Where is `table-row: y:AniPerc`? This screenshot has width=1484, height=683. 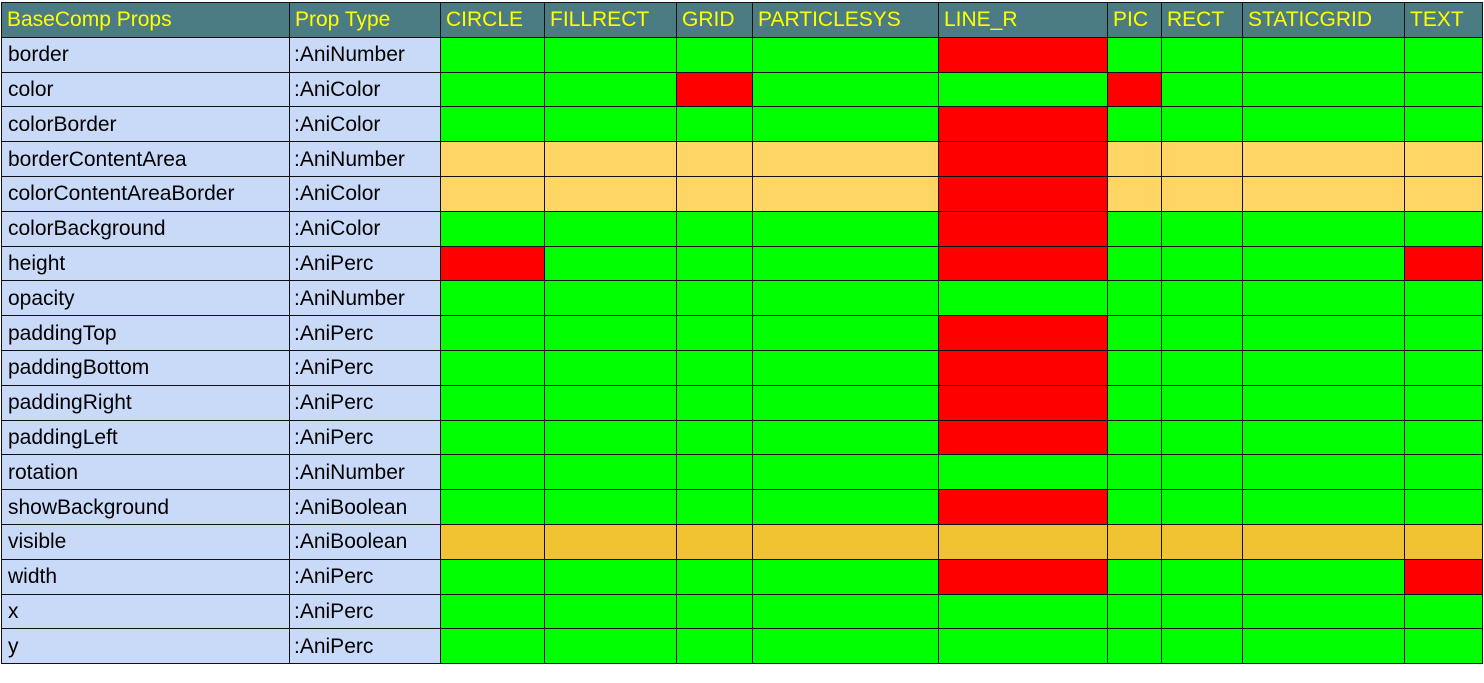
table-row: y:AniPerc is located at coordinates (742, 646).